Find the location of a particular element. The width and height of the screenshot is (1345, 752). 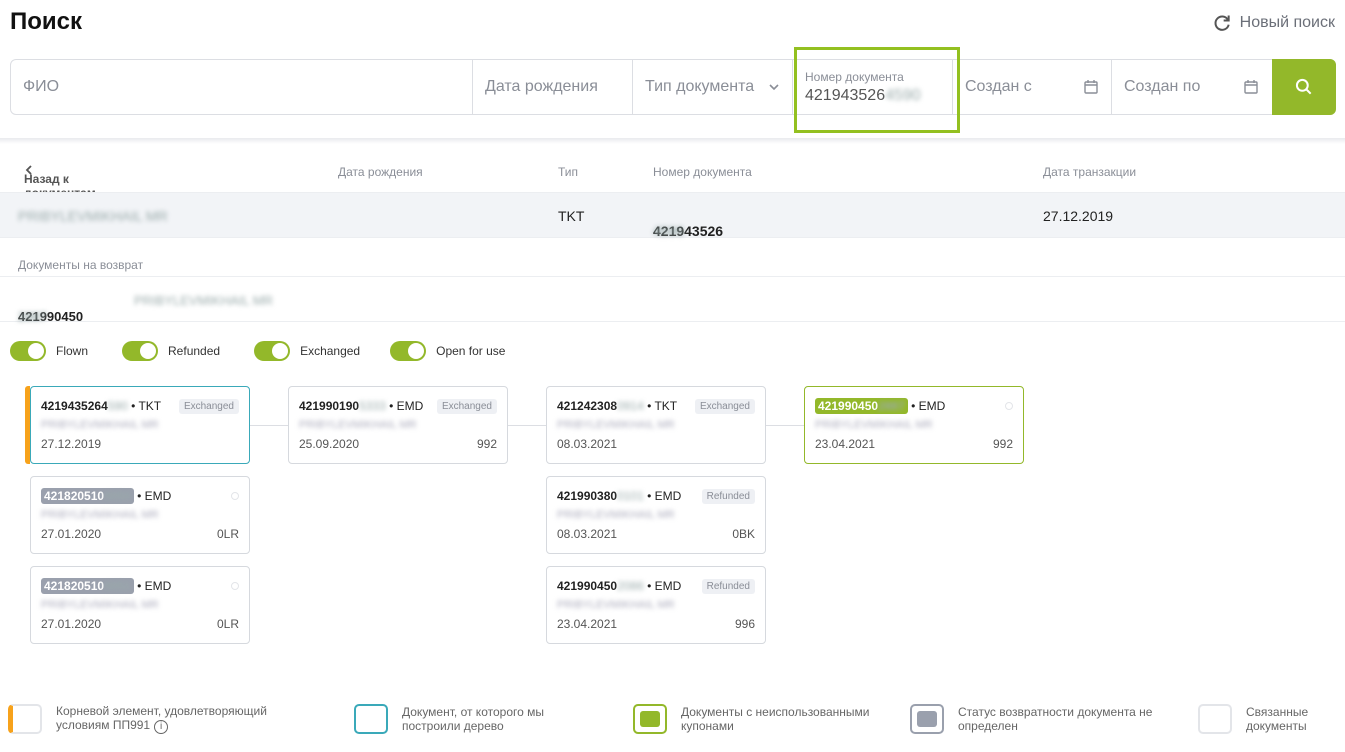

refund-label: Документы на возврат is located at coordinates (81, 265).